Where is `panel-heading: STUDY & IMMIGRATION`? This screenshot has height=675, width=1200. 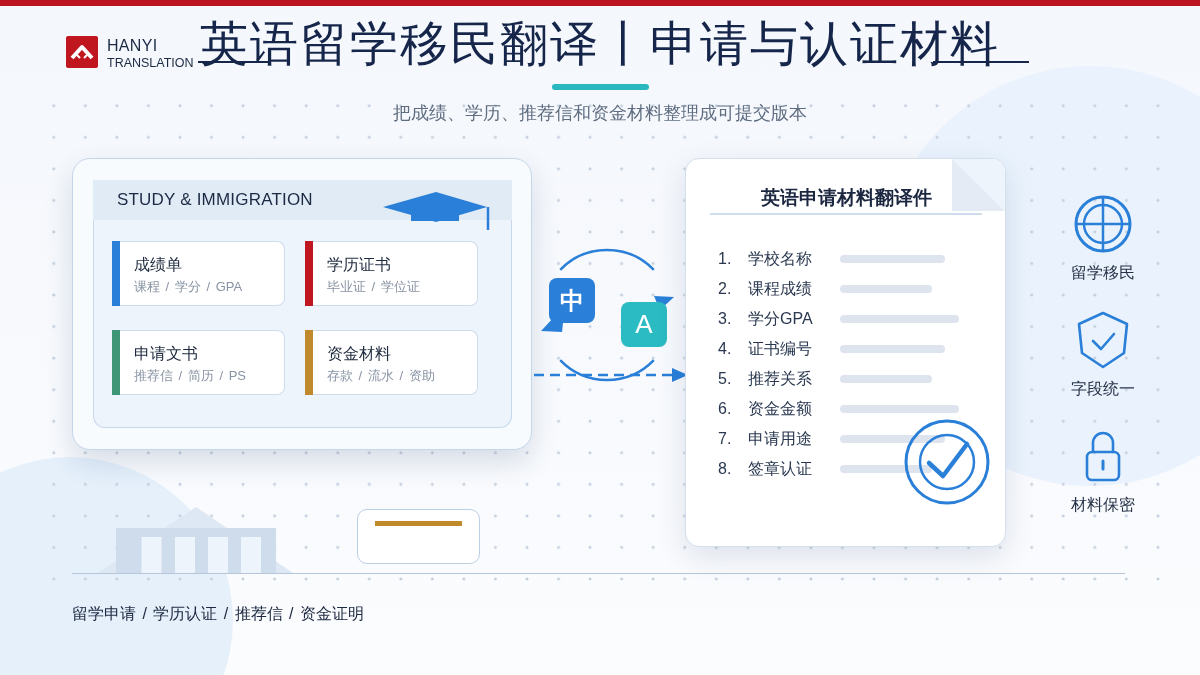
panel-heading: STUDY & IMMIGRATION is located at coordinates (215, 200).